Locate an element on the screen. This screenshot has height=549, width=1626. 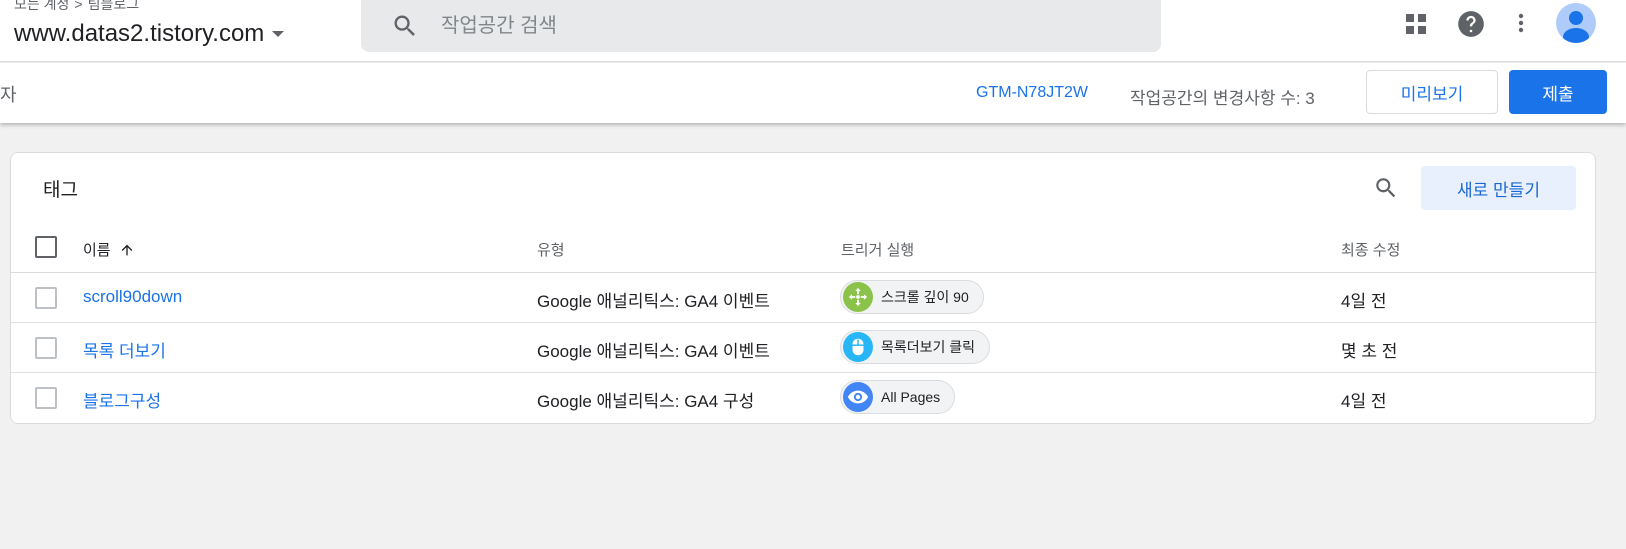
trigger-chip: 스크롤 깊이 90 is located at coordinates (912, 297).